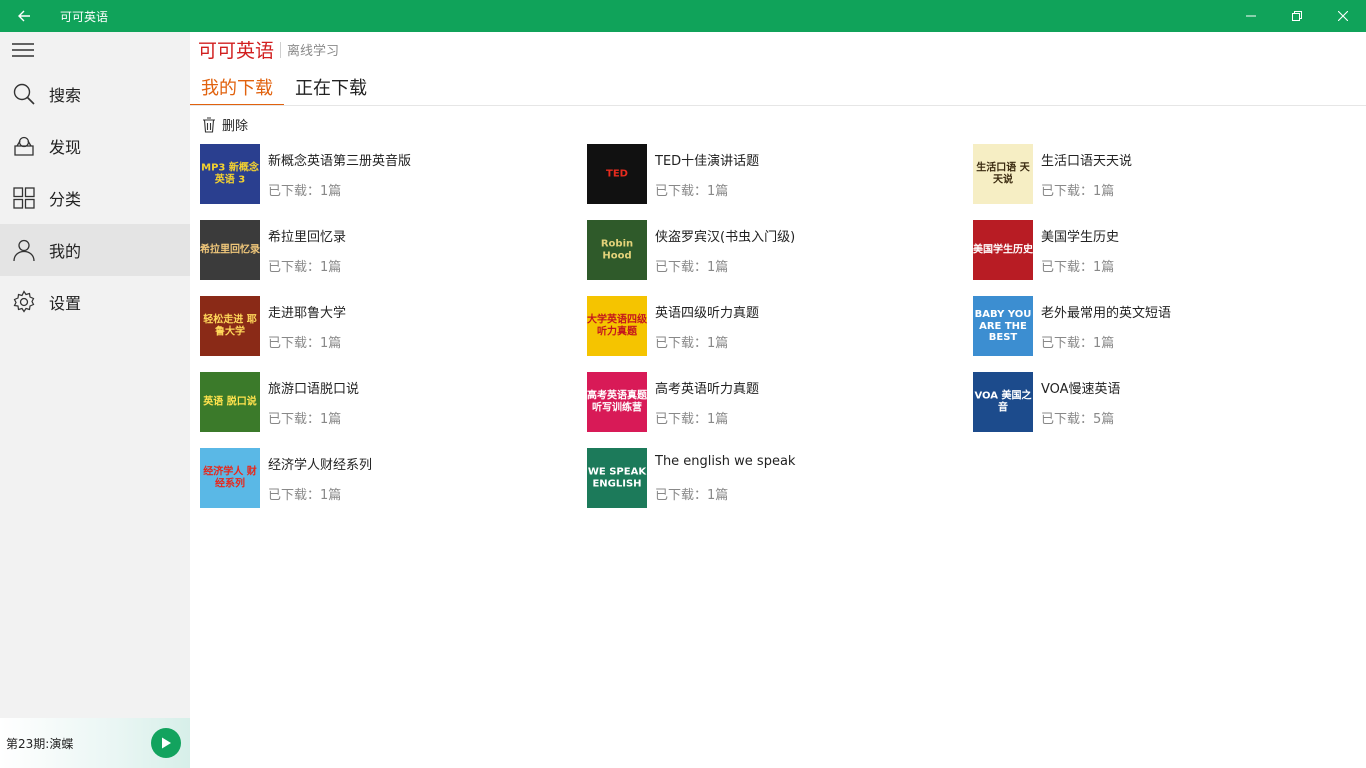 This screenshot has width=1366, height=768. I want to click on download-title: The english we speak, so click(725, 461).